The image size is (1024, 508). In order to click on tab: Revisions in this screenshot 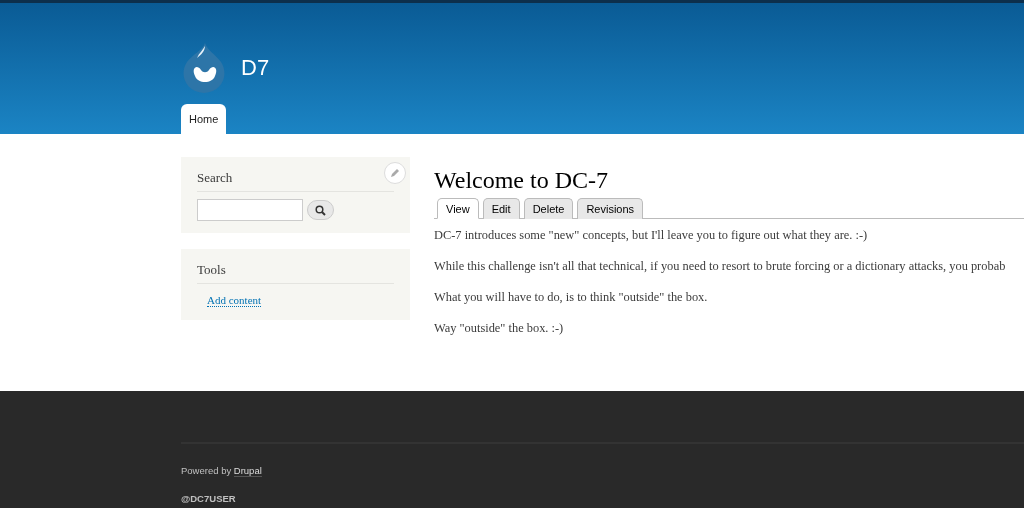, I will do `click(610, 208)`.